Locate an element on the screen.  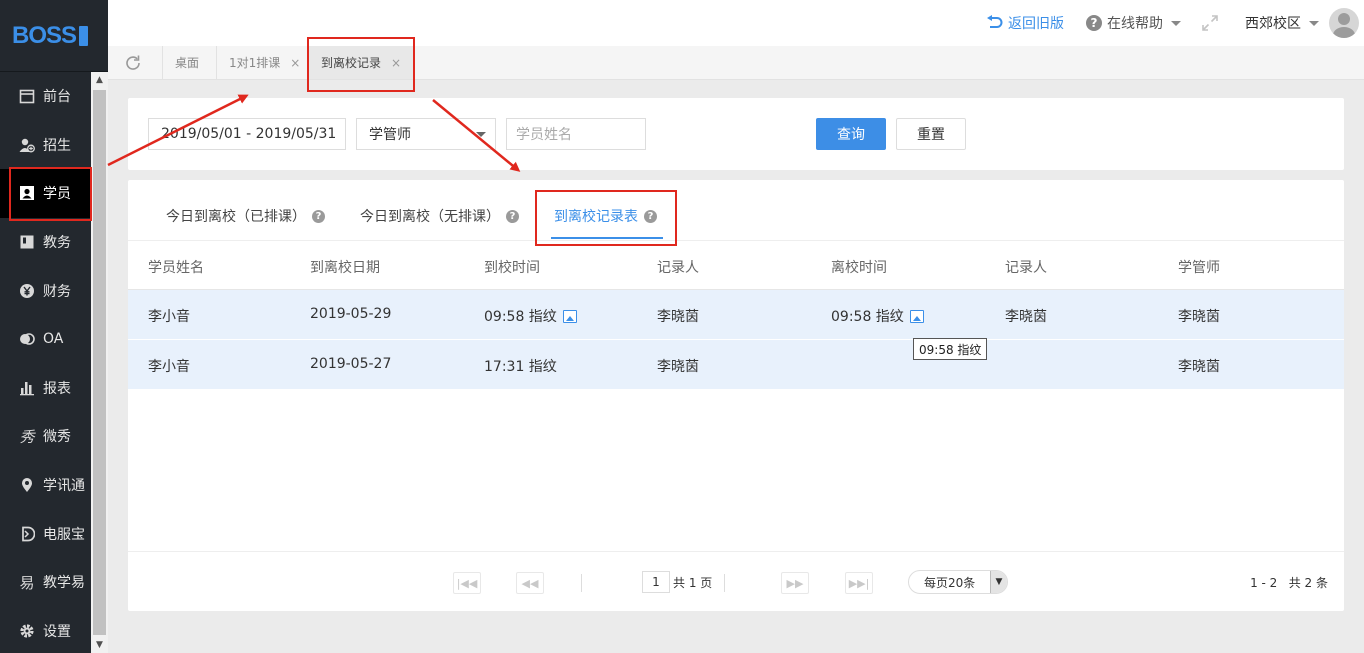
leave-recorder-cell: 李晓茵 is located at coordinates (1026, 317).